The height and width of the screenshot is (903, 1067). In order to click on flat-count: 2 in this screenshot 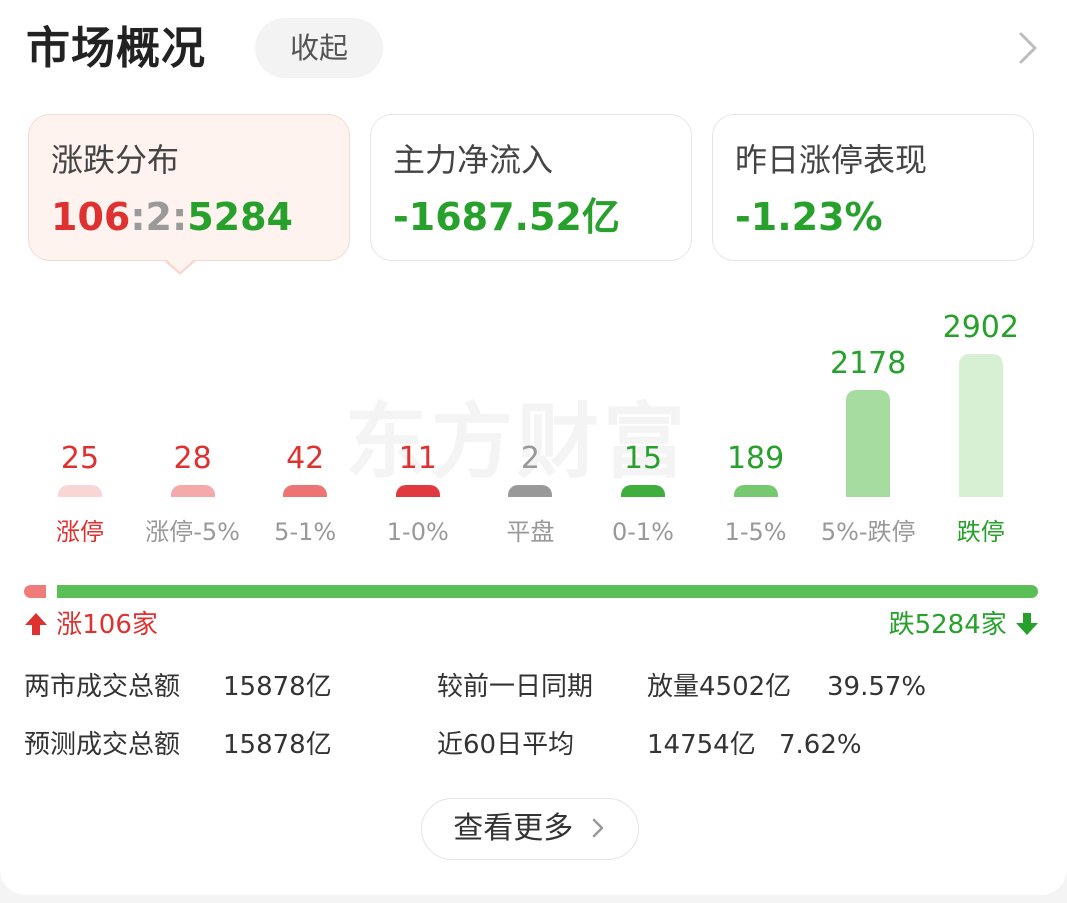, I will do `click(158, 217)`.